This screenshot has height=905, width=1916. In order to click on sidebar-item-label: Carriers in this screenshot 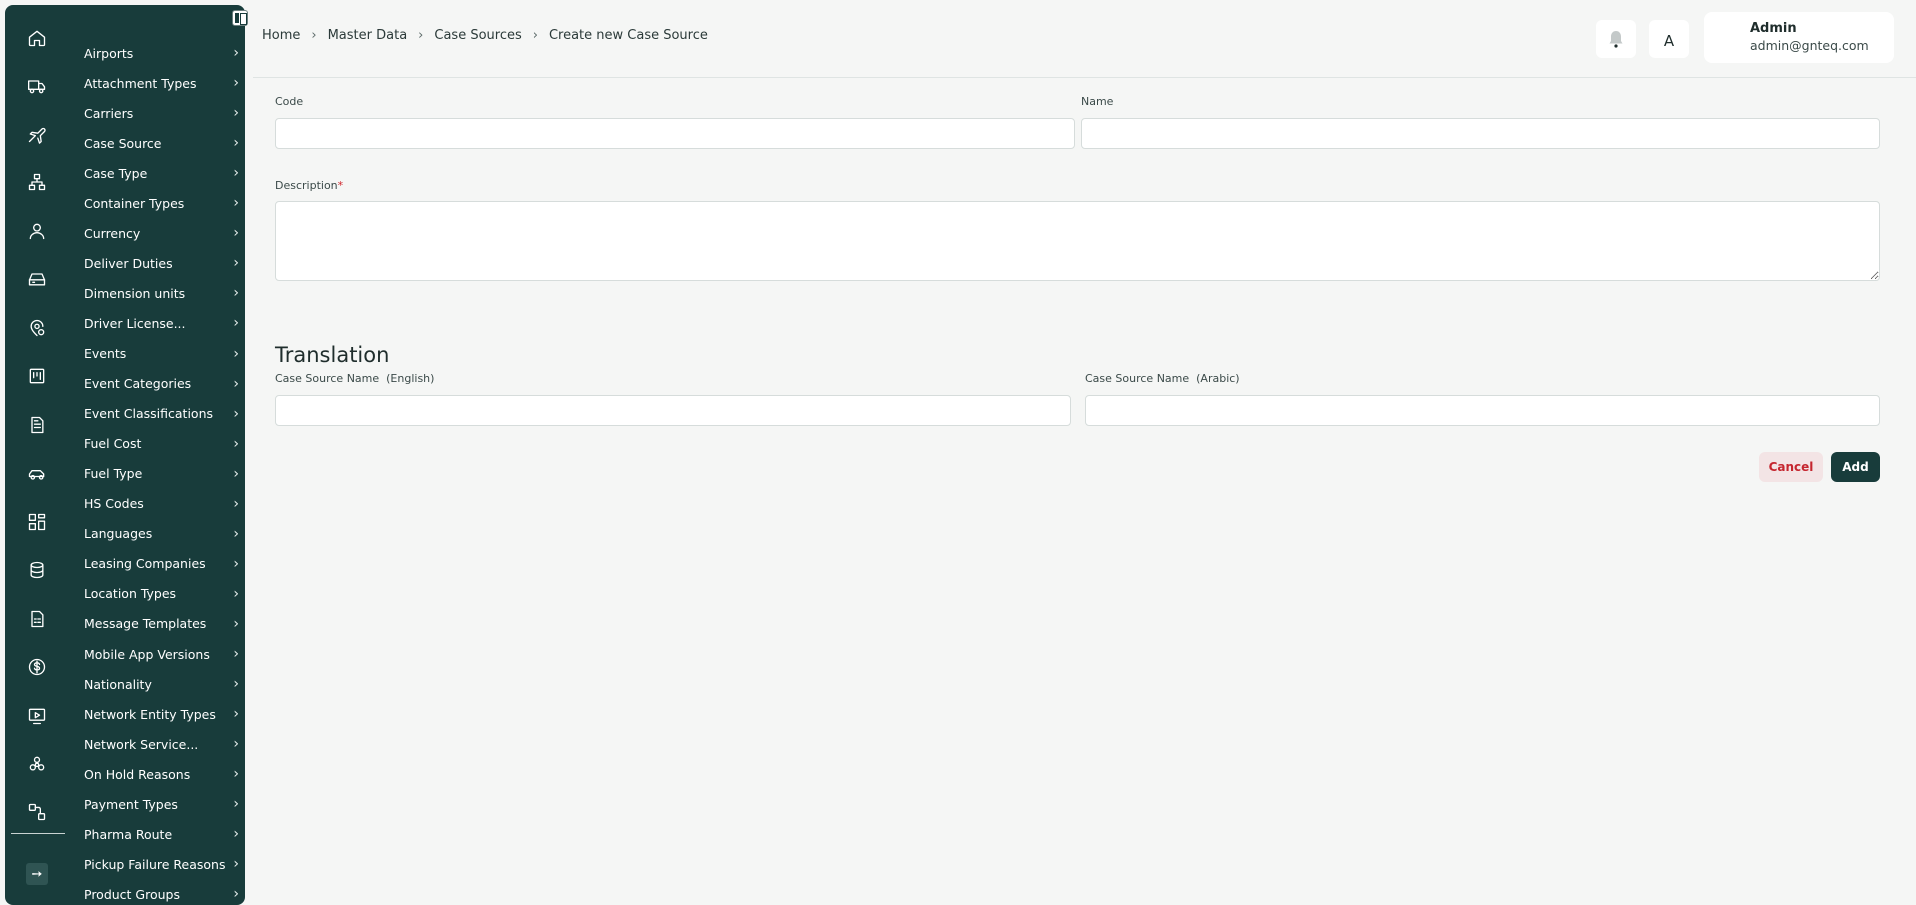, I will do `click(109, 113)`.